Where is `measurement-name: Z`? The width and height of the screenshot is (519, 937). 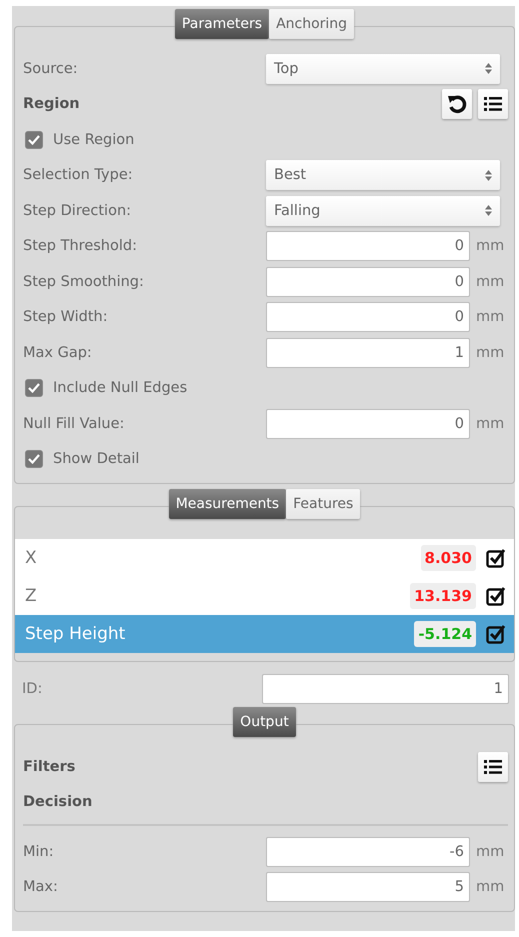
measurement-name: Z is located at coordinates (31, 596).